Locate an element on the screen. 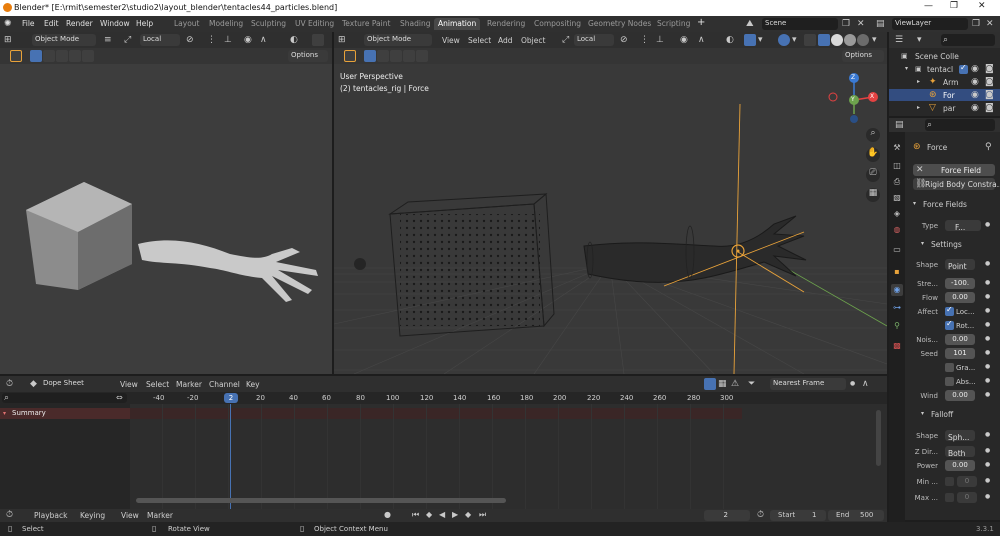 The width and height of the screenshot is (1000, 536). expand-arrow-icon: ▾ is located at coordinates (906, 69).